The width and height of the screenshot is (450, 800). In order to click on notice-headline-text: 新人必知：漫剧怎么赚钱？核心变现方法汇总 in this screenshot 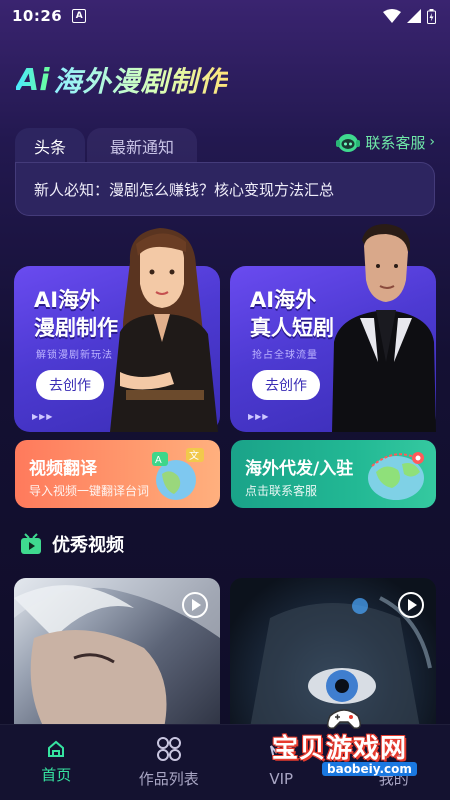, I will do `click(184, 189)`.